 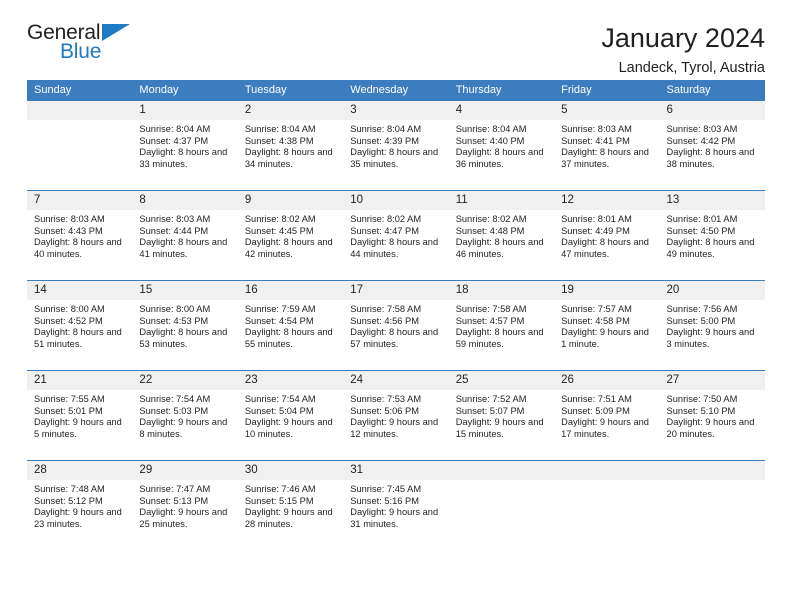 What do you see at coordinates (279, 230) in the screenshot?
I see `sunset-text: Sunset: 4:45 PM` at bounding box center [279, 230].